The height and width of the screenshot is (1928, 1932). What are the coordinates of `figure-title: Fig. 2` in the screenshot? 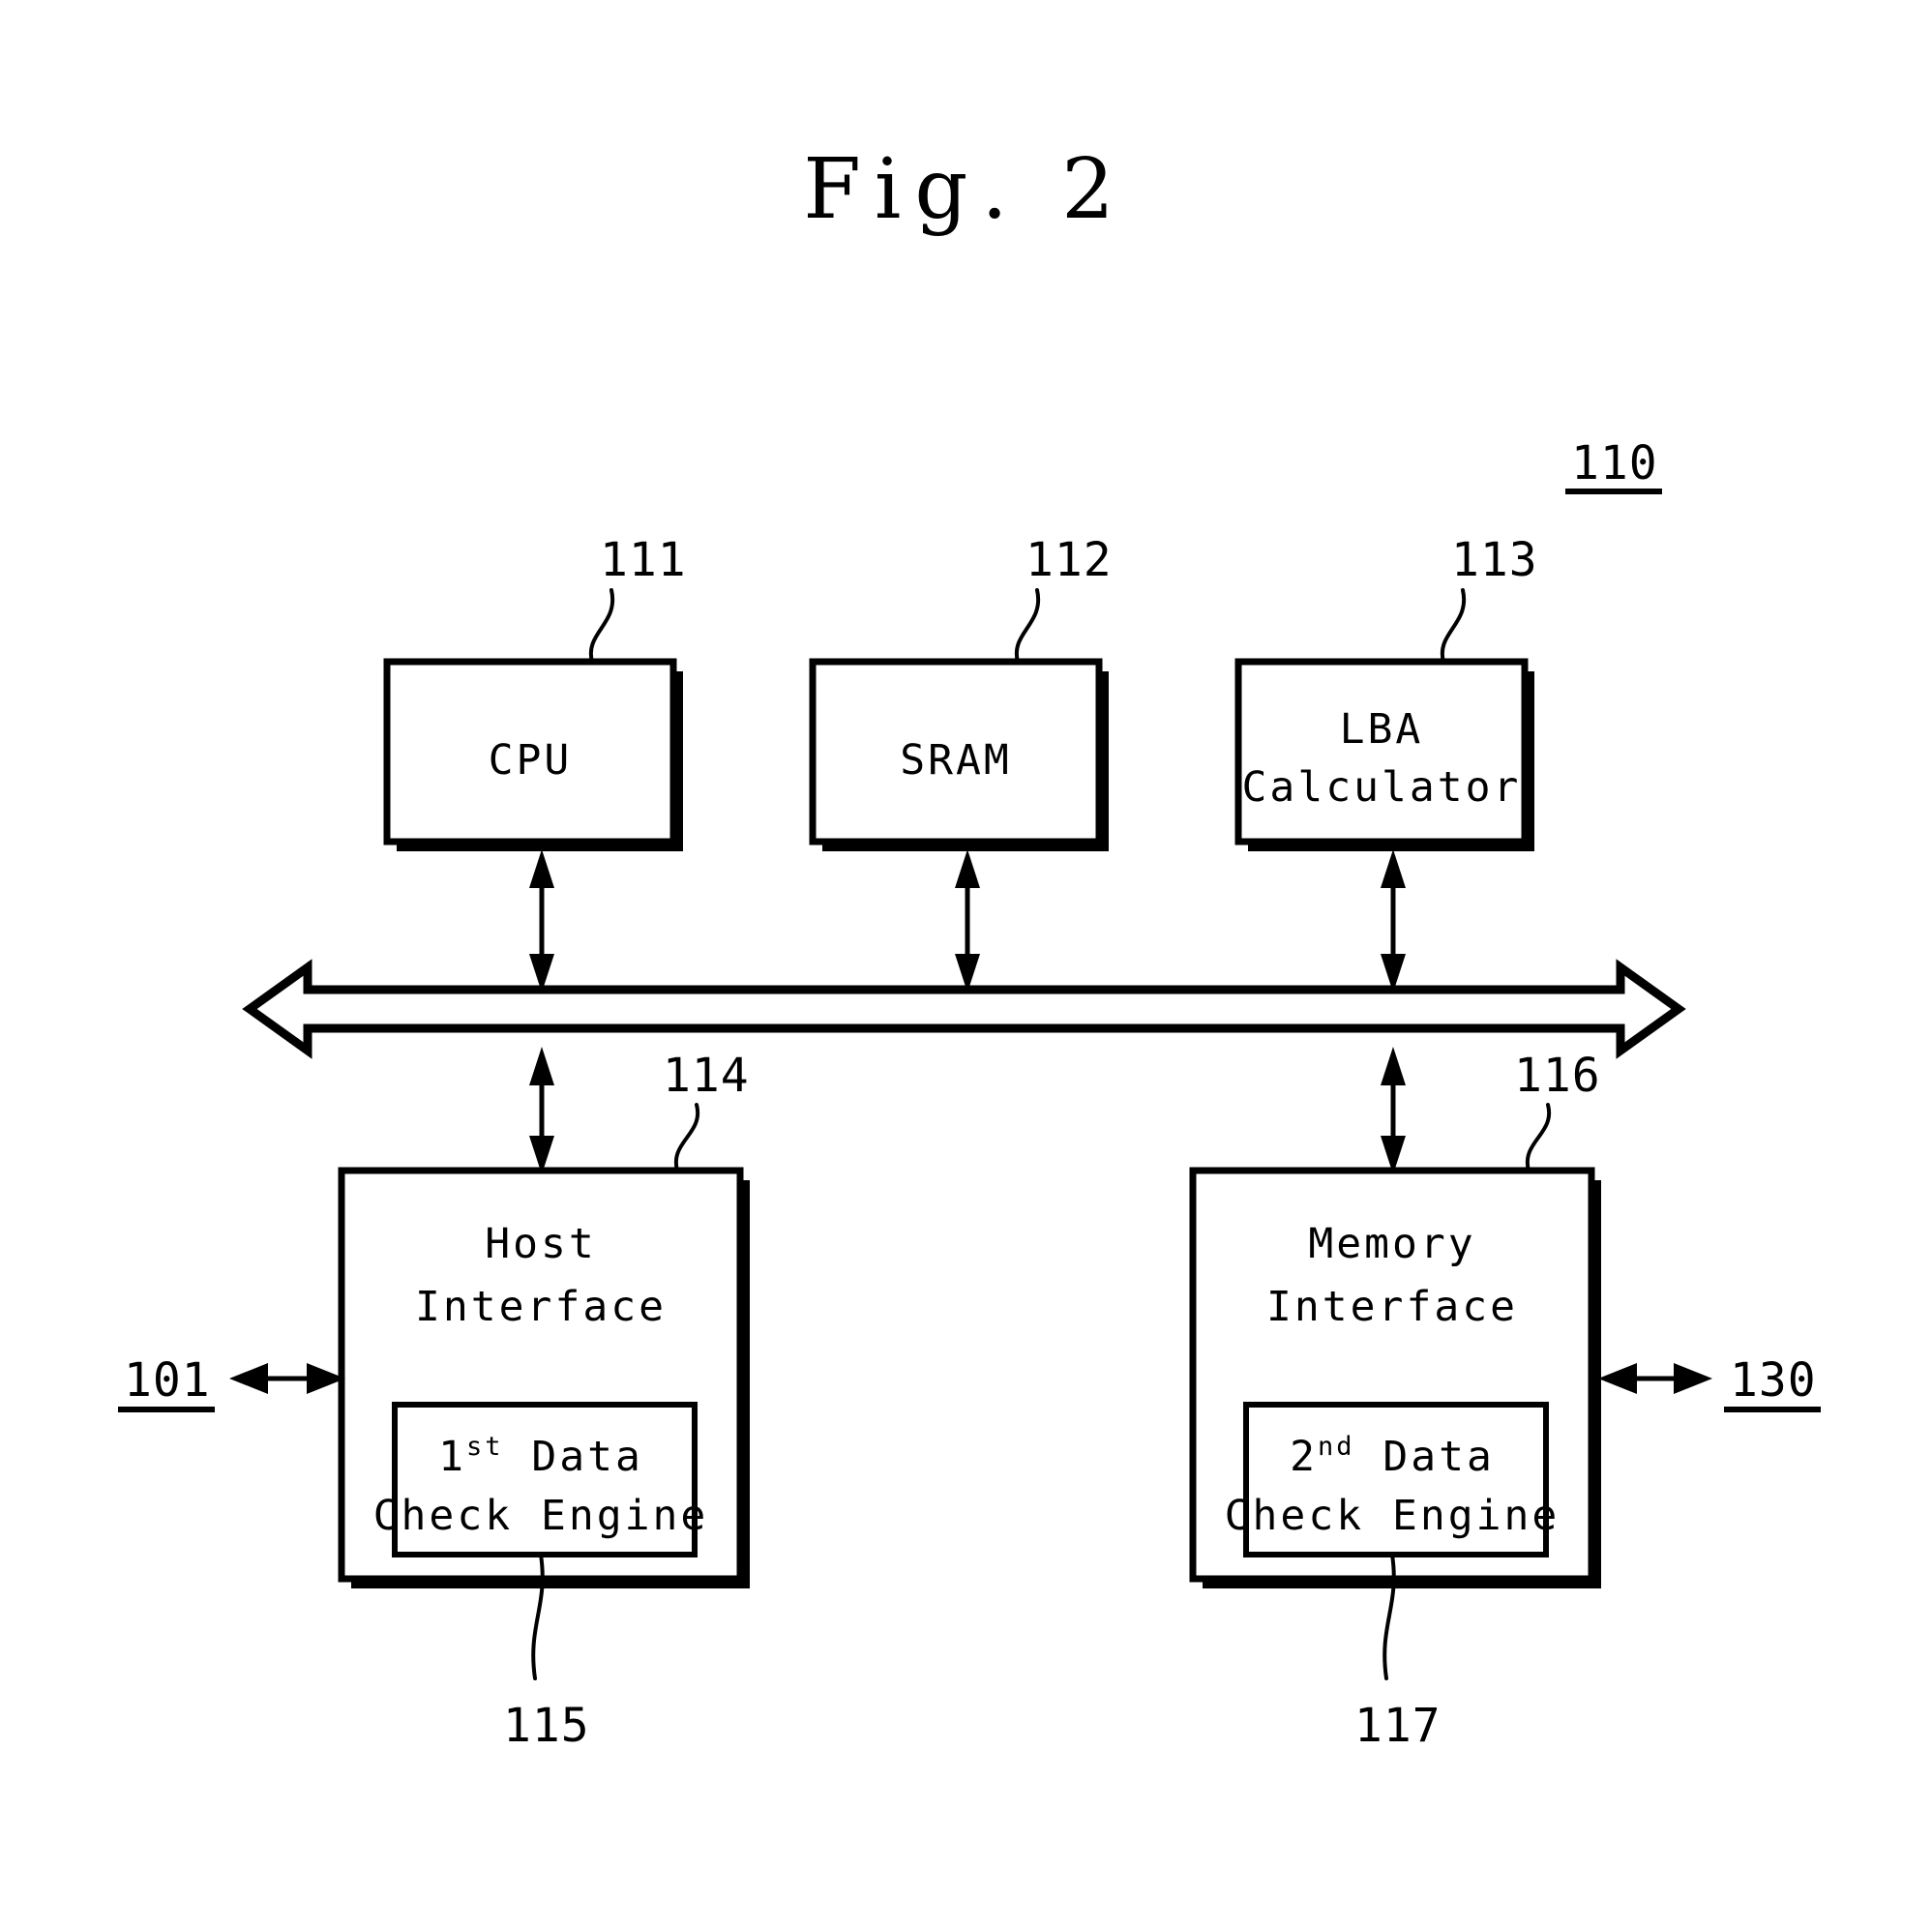 It's located at (966, 190).